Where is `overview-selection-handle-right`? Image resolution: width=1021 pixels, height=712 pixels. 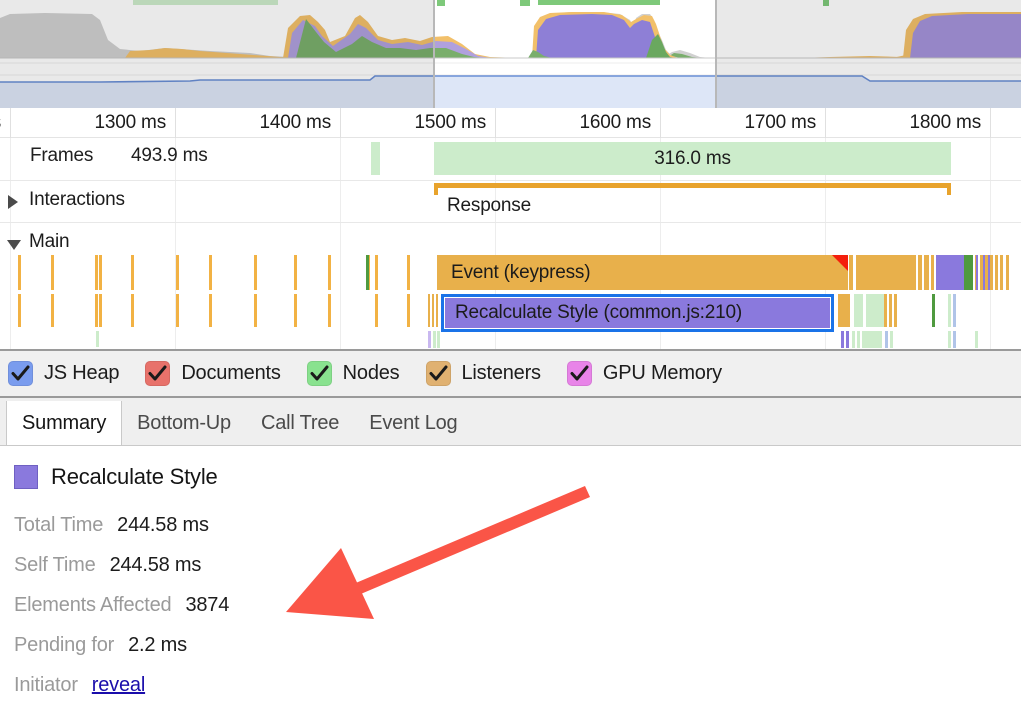
overview-selection-handle-right is located at coordinates (716, 54).